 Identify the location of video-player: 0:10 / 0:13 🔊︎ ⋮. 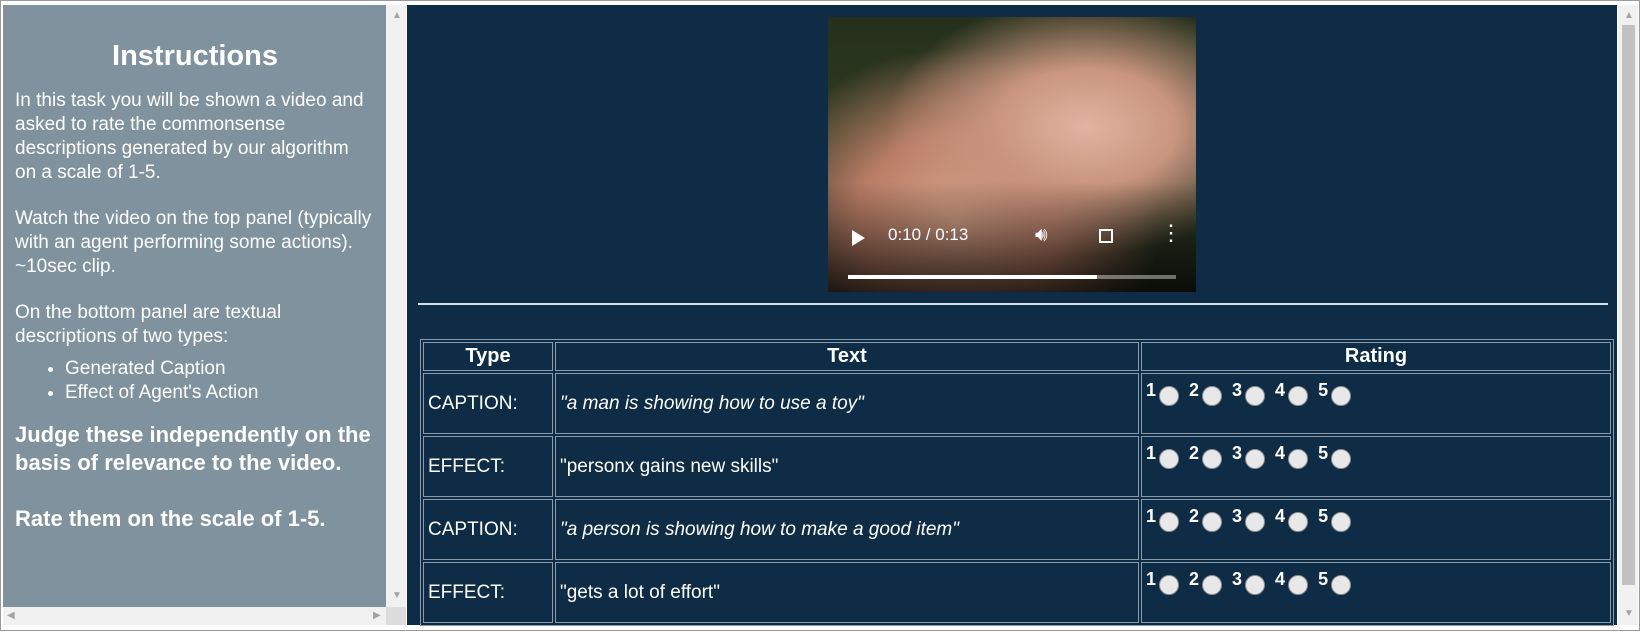
(1012, 154).